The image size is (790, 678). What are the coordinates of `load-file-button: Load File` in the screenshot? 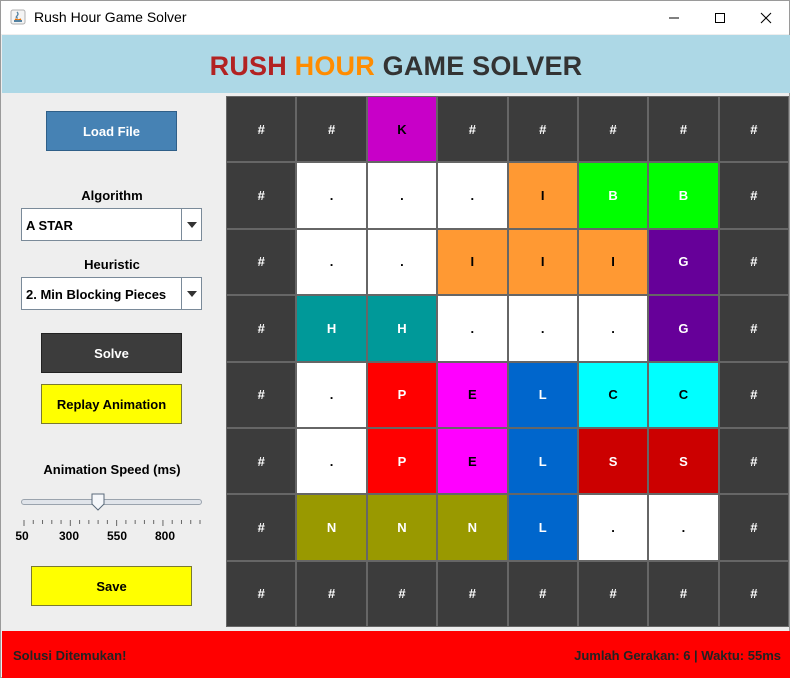 It's located at (111, 131).